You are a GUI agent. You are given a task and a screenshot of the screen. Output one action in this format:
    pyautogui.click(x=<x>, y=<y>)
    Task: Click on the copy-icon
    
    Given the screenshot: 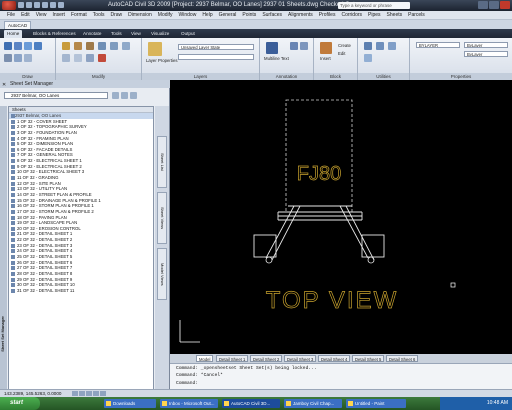 What is the action you would take?
    pyautogui.click(x=102, y=46)
    